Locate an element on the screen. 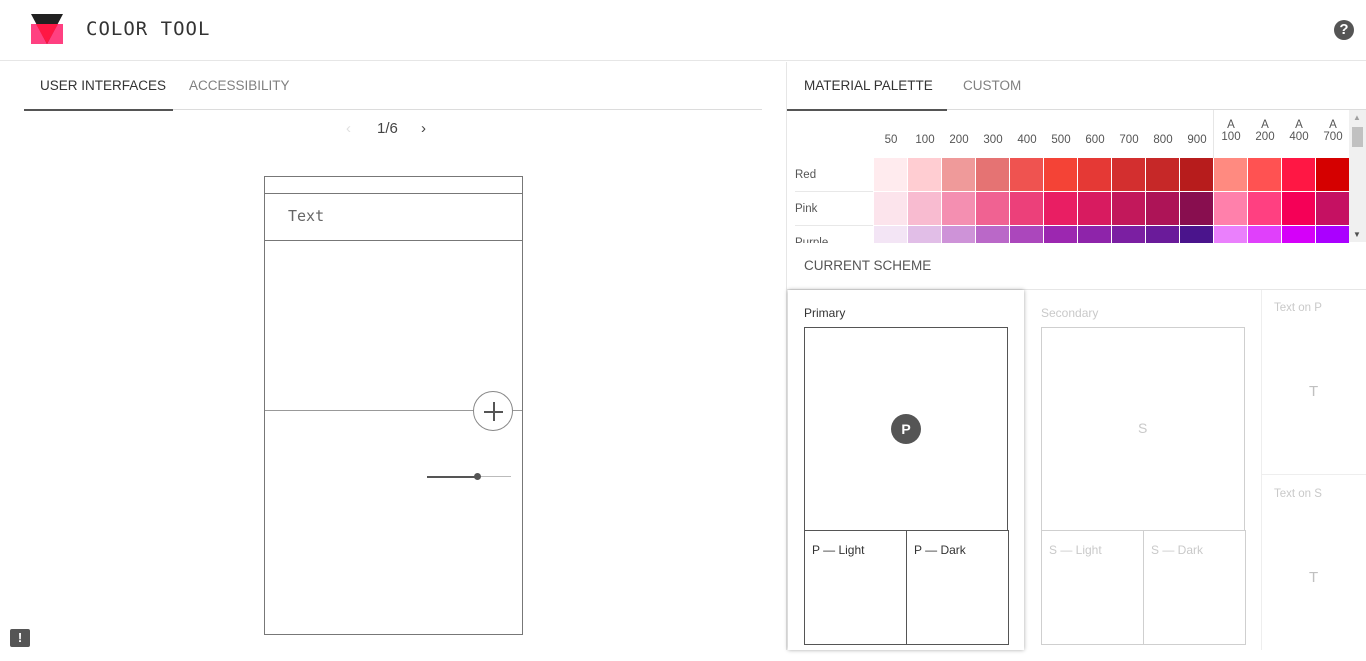 The width and height of the screenshot is (1366, 661). tab-user-interfaces: USER INTERFACES is located at coordinates (103, 85).